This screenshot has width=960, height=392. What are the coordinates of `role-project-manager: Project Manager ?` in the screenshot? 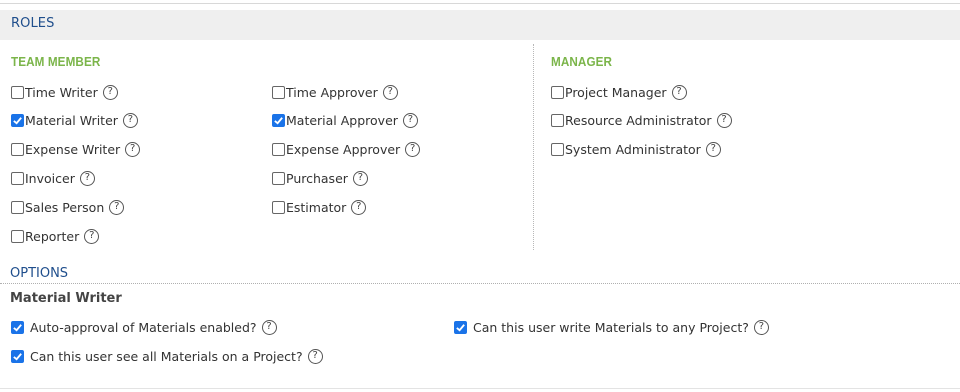 It's located at (619, 92).